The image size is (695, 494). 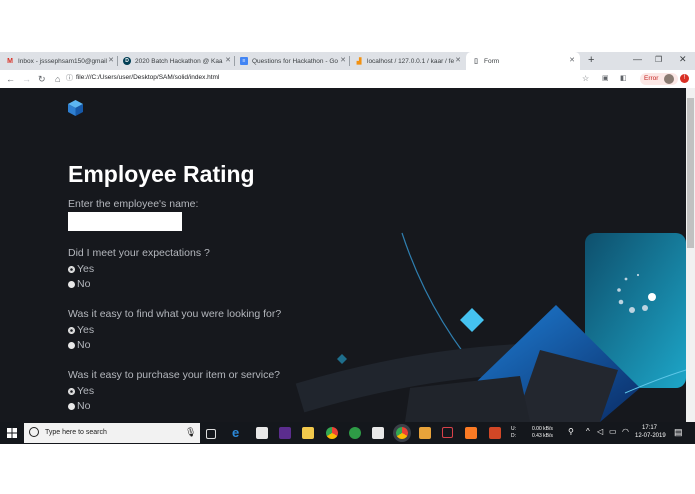 I want to click on page-title: Employee Rating, so click(x=161, y=174).